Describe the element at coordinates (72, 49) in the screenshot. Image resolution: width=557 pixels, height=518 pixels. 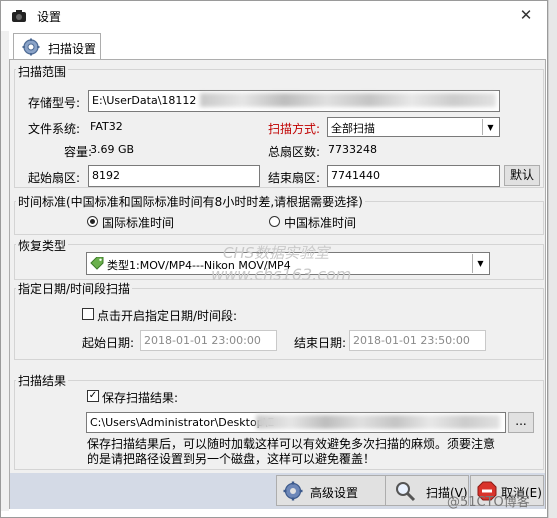
I see `tab-label: 扫描设置` at that location.